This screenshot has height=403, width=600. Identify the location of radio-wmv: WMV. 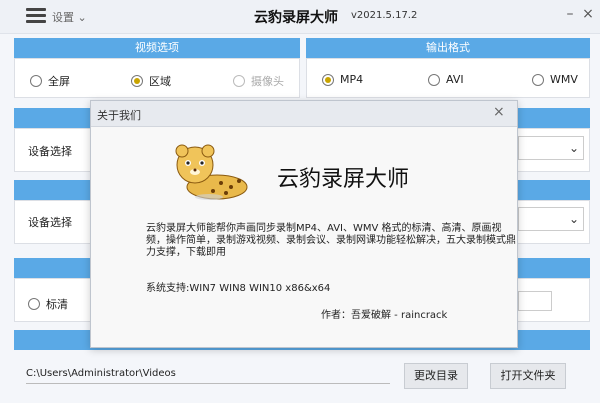
(555, 79).